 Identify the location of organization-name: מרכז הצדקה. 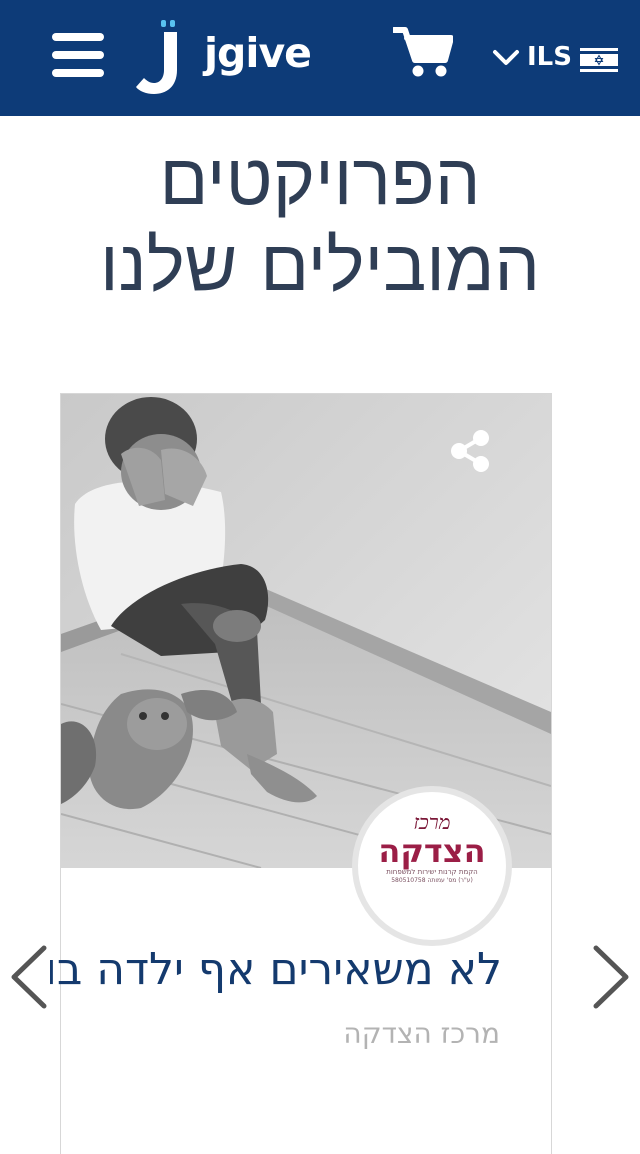
(280, 1034).